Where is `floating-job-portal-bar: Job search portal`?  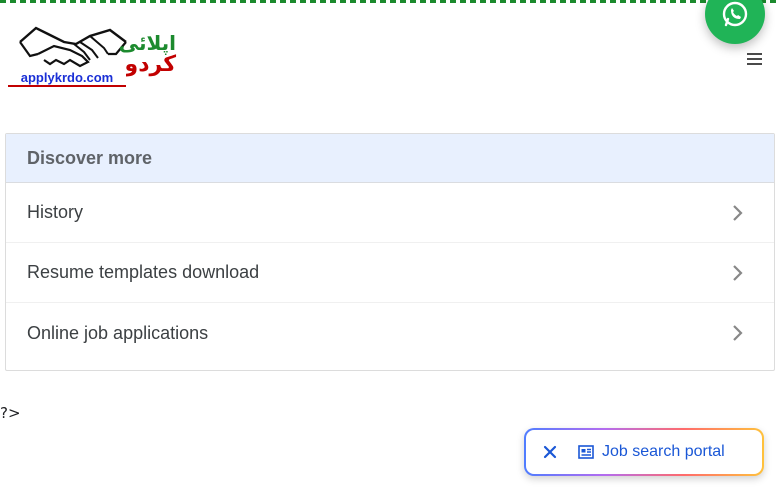 floating-job-portal-bar: Job search portal is located at coordinates (644, 452).